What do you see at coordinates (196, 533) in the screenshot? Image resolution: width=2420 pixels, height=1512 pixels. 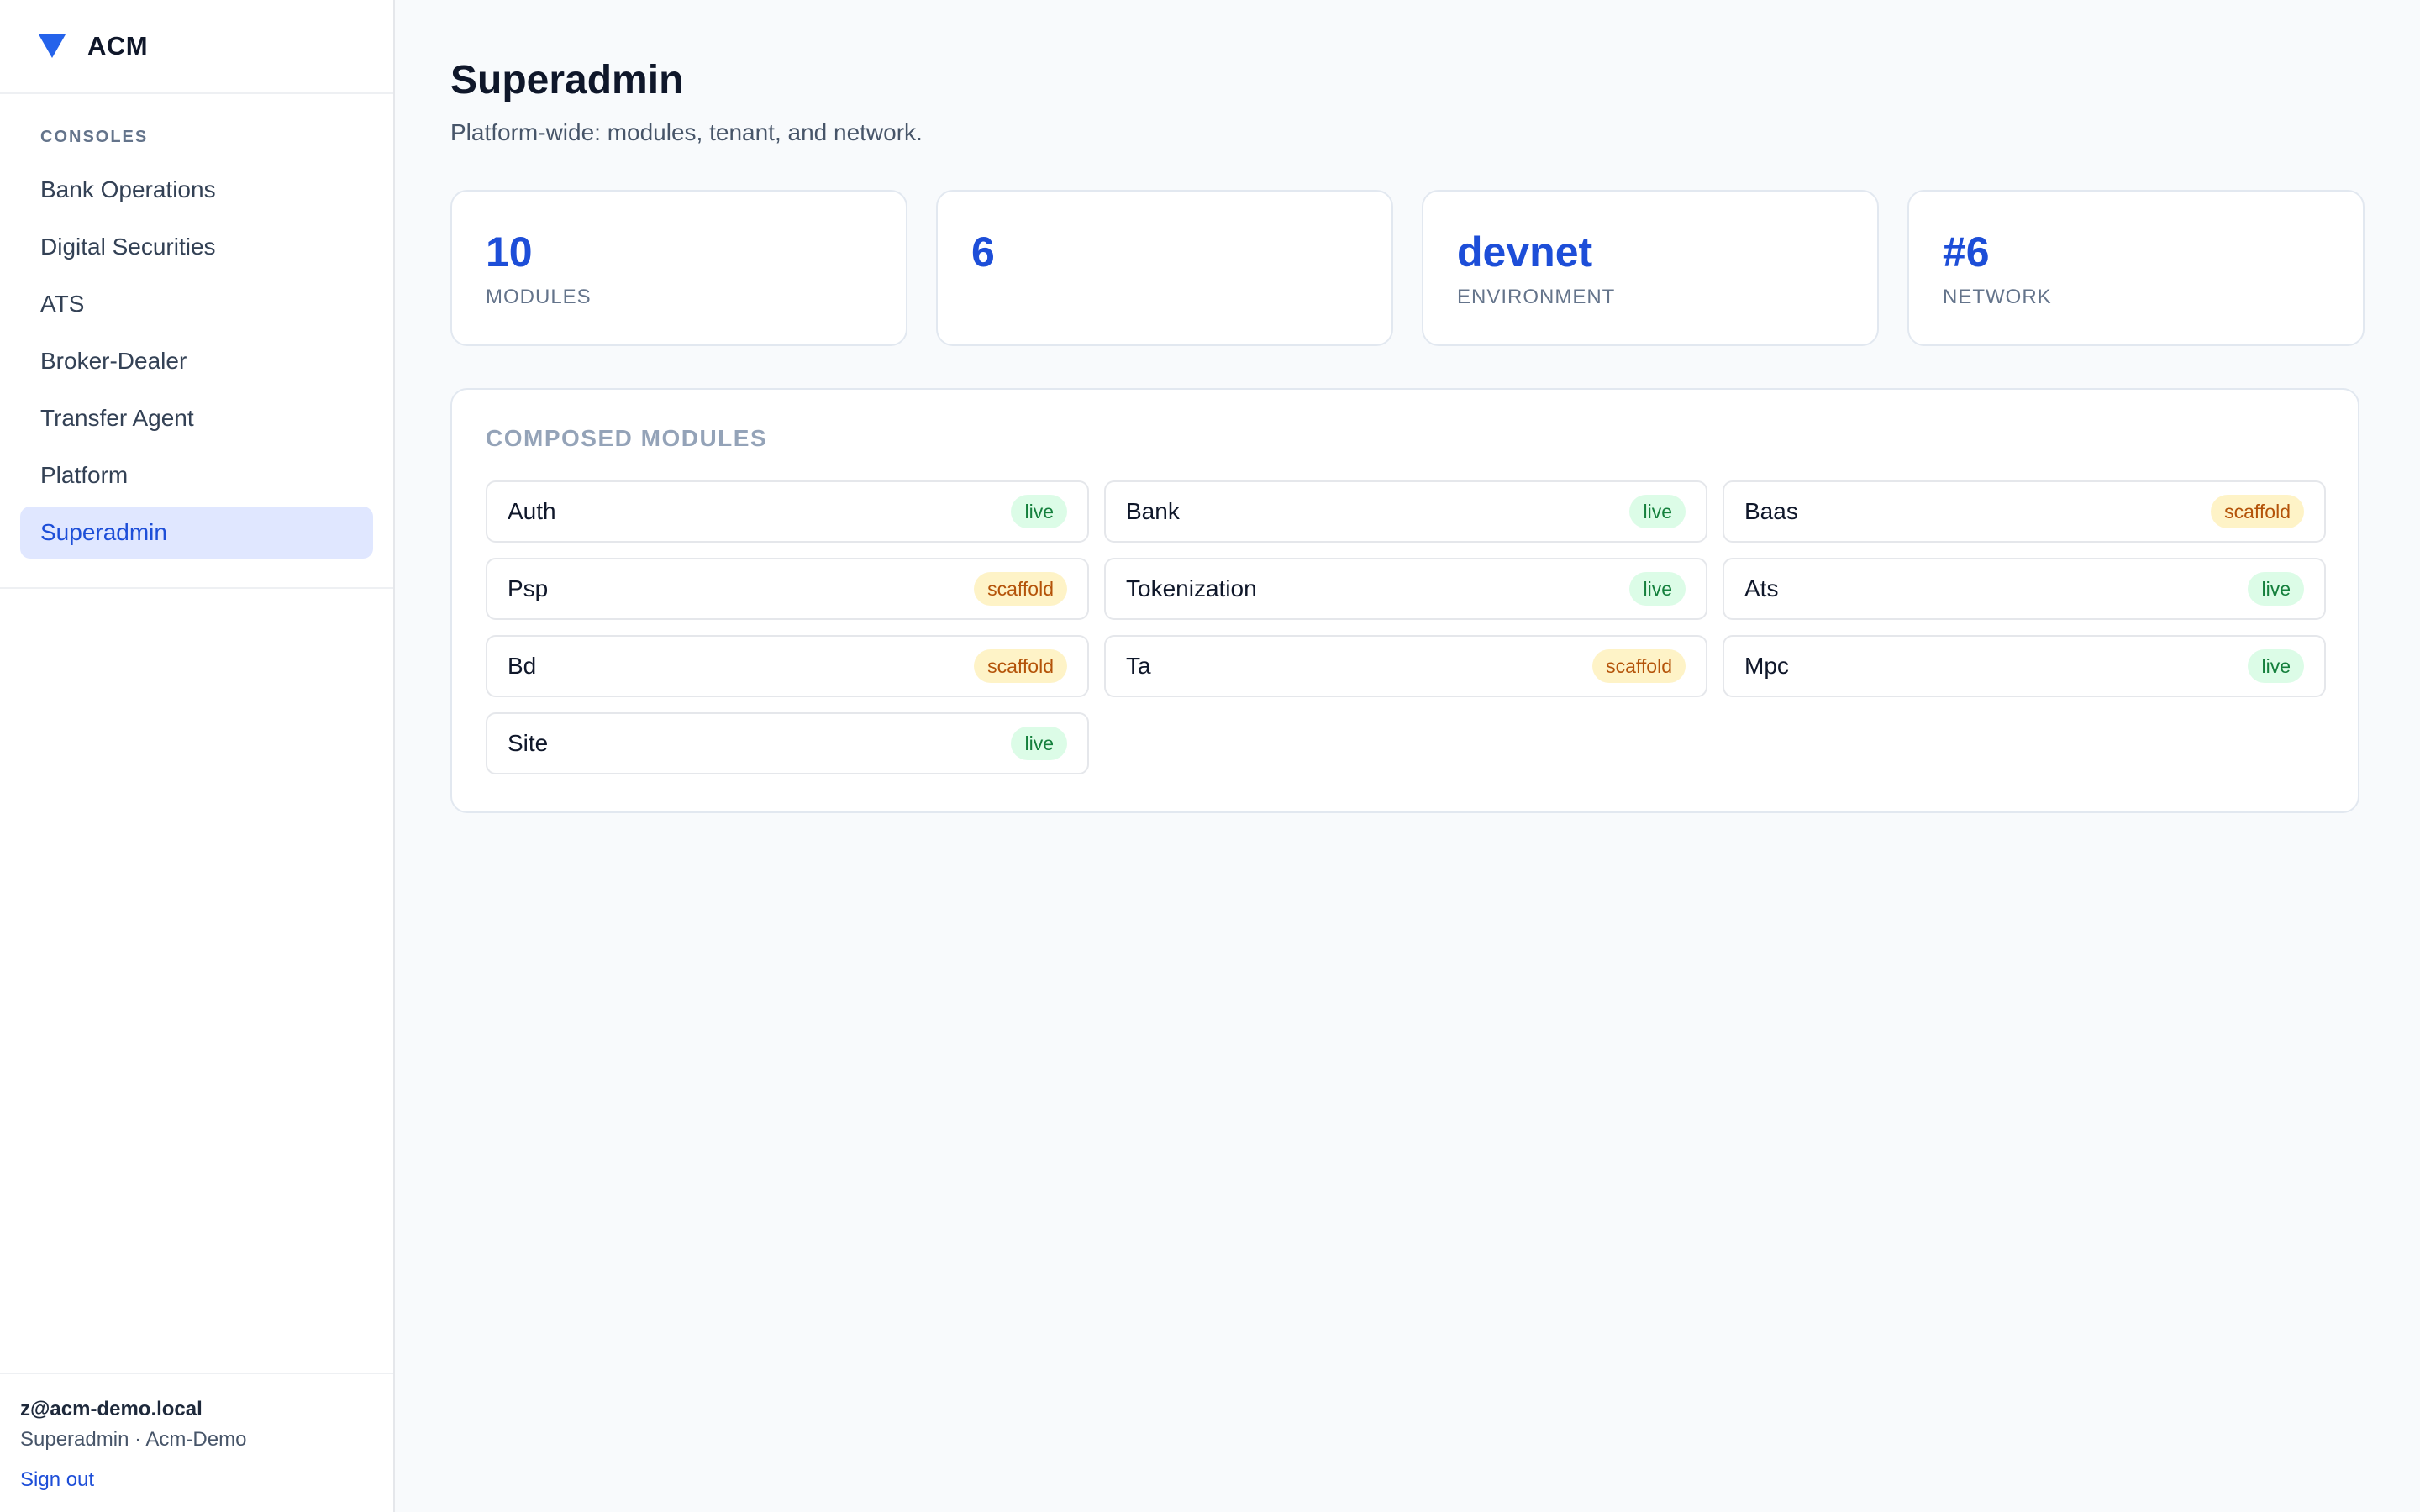 I see `sidebar-item-superadmin: Superadmin` at bounding box center [196, 533].